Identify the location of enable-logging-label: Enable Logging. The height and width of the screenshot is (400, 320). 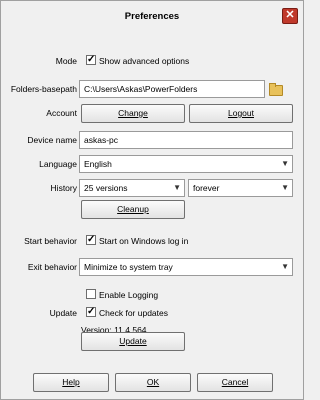
(129, 295).